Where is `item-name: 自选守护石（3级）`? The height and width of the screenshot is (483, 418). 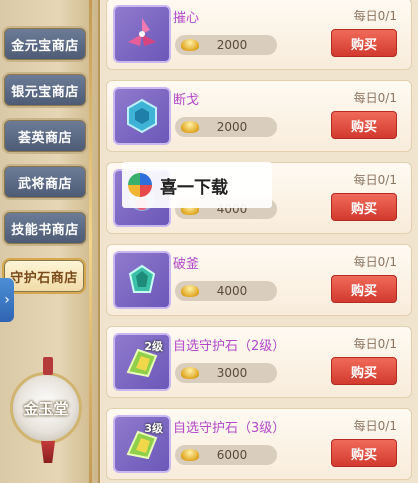
item-name: 自选守护石（3级） is located at coordinates (229, 428).